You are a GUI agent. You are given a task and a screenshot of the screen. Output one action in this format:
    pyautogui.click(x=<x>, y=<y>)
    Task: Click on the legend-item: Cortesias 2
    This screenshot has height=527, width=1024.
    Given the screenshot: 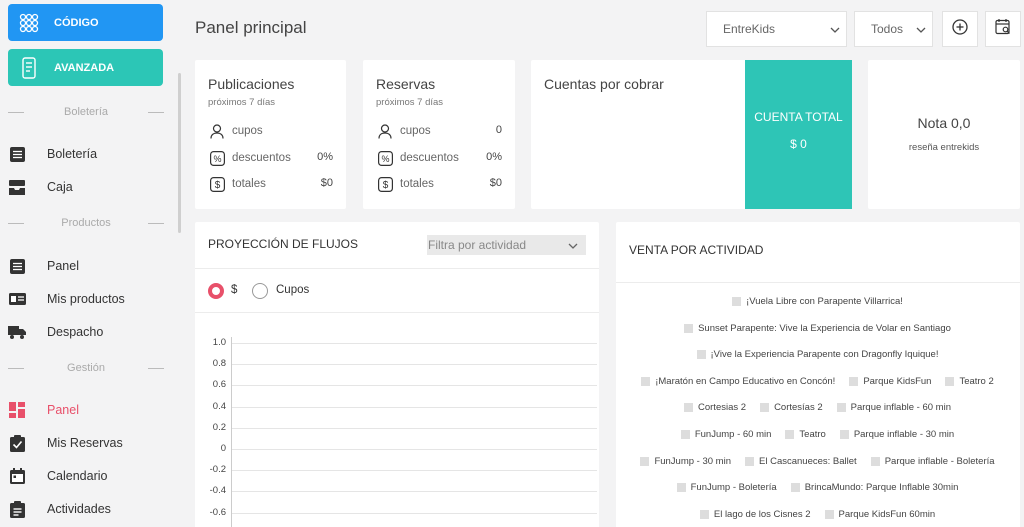 What is the action you would take?
    pyautogui.click(x=715, y=407)
    